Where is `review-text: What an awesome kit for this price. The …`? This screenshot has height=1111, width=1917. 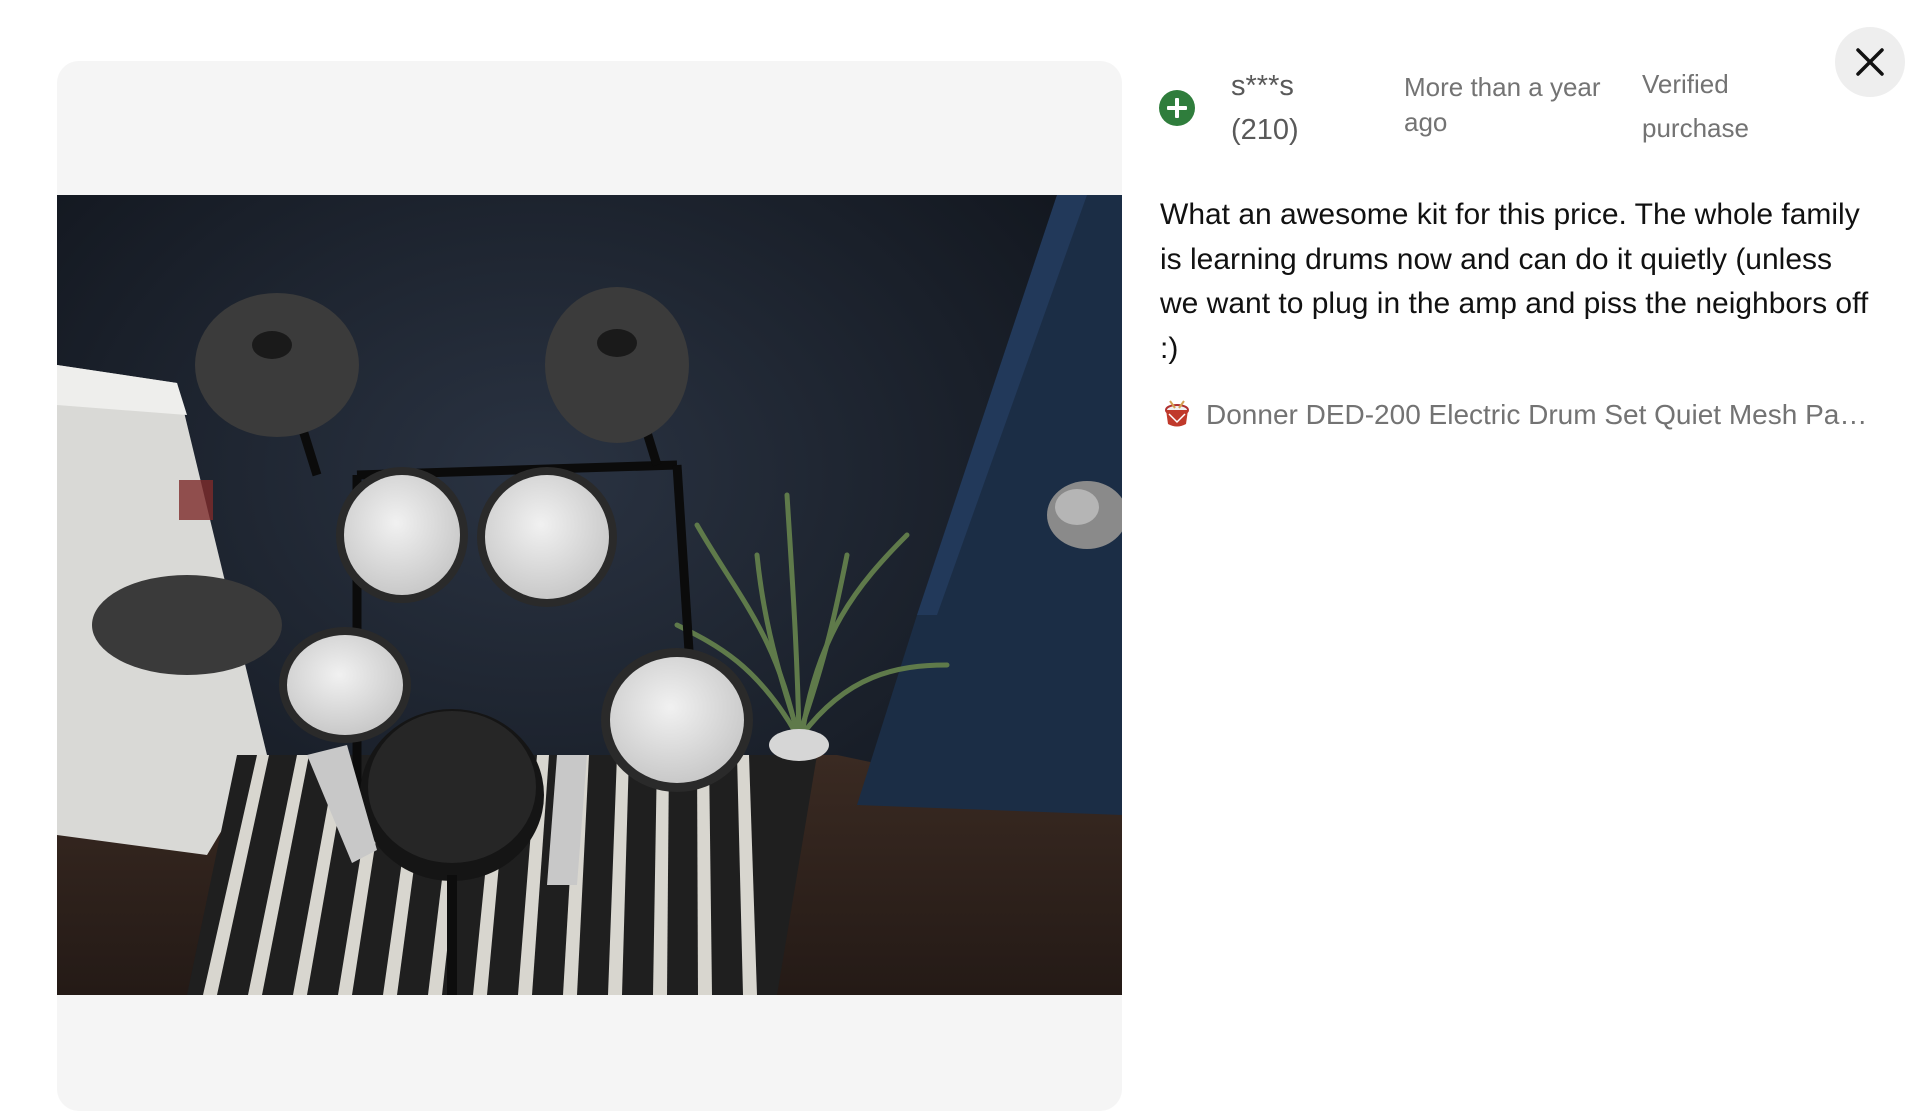
review-text: What an awesome kit for this price. The … is located at coordinates (1514, 281).